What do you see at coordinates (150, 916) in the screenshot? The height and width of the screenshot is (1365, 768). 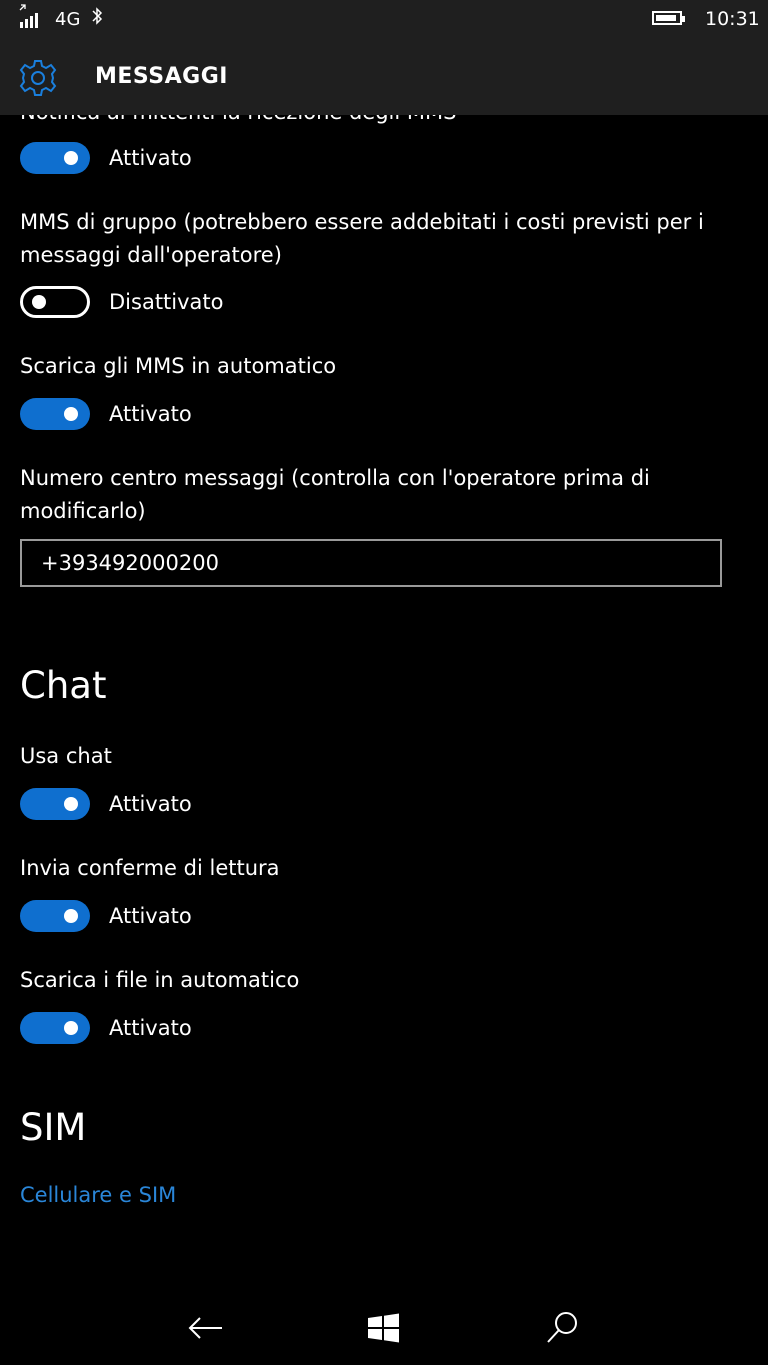 I see `read-receipts-state: Attivato` at bounding box center [150, 916].